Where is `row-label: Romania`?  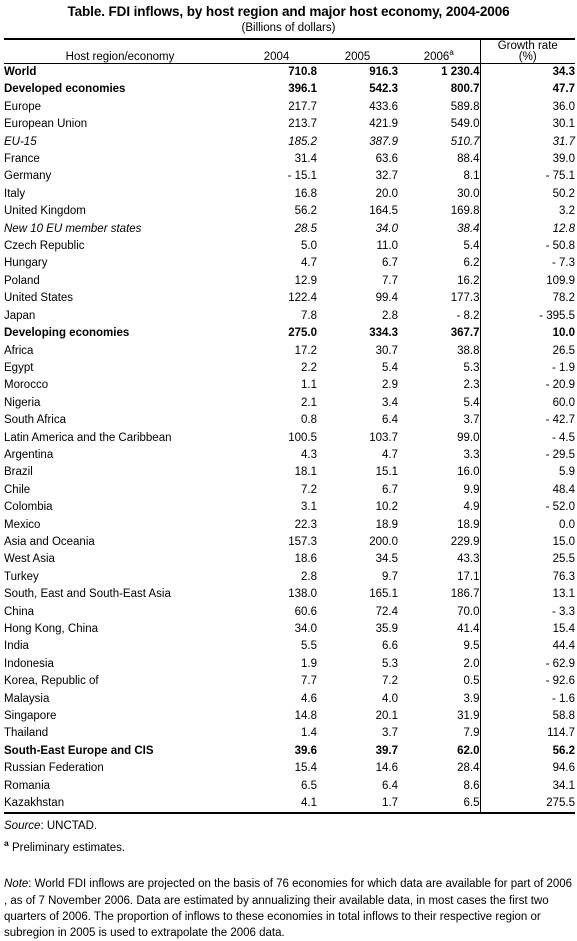
row-label: Romania is located at coordinates (27, 785).